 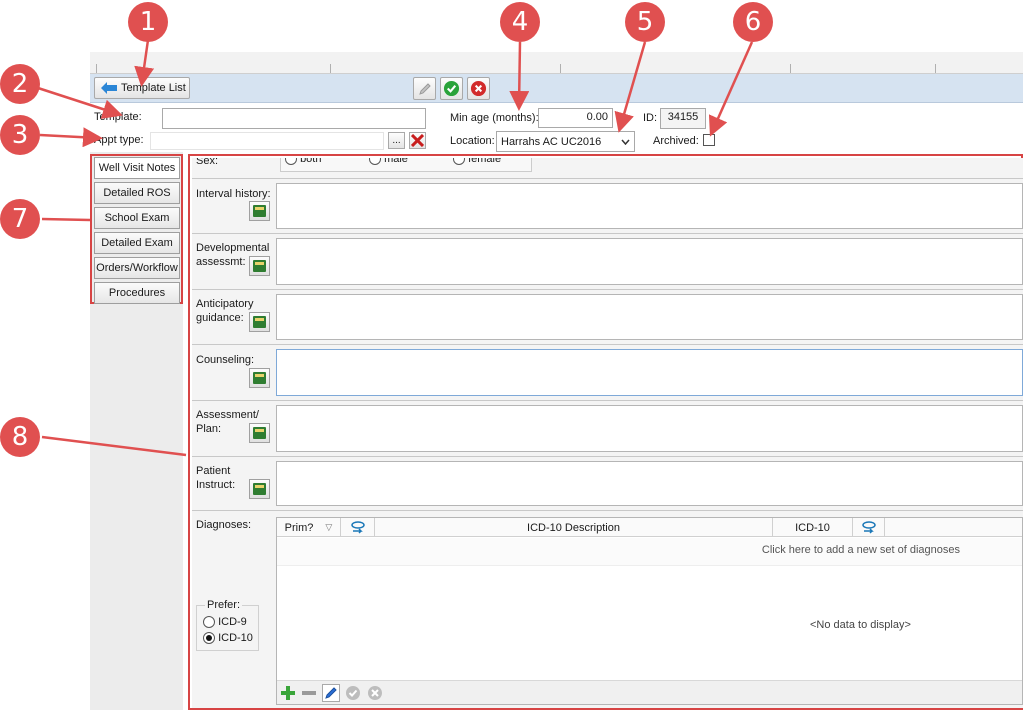 What do you see at coordinates (649, 317) in the screenshot?
I see `anticipatory-textarea` at bounding box center [649, 317].